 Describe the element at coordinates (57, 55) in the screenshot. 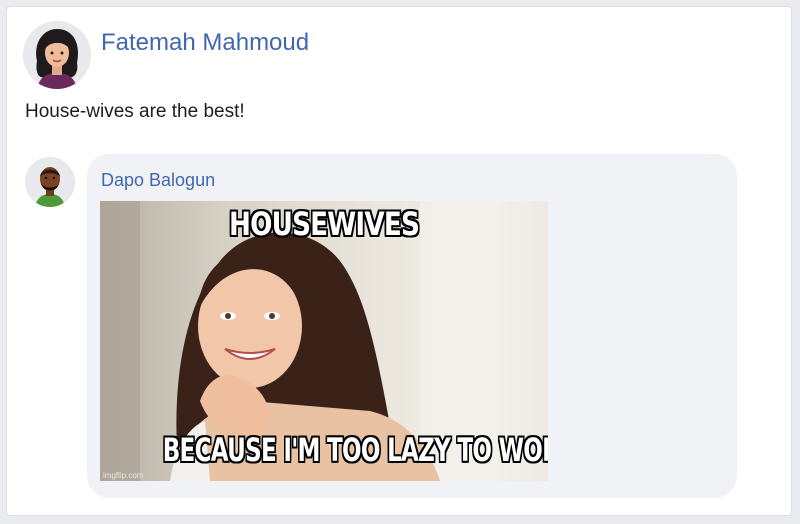

I see `woman-avatar-icon` at that location.